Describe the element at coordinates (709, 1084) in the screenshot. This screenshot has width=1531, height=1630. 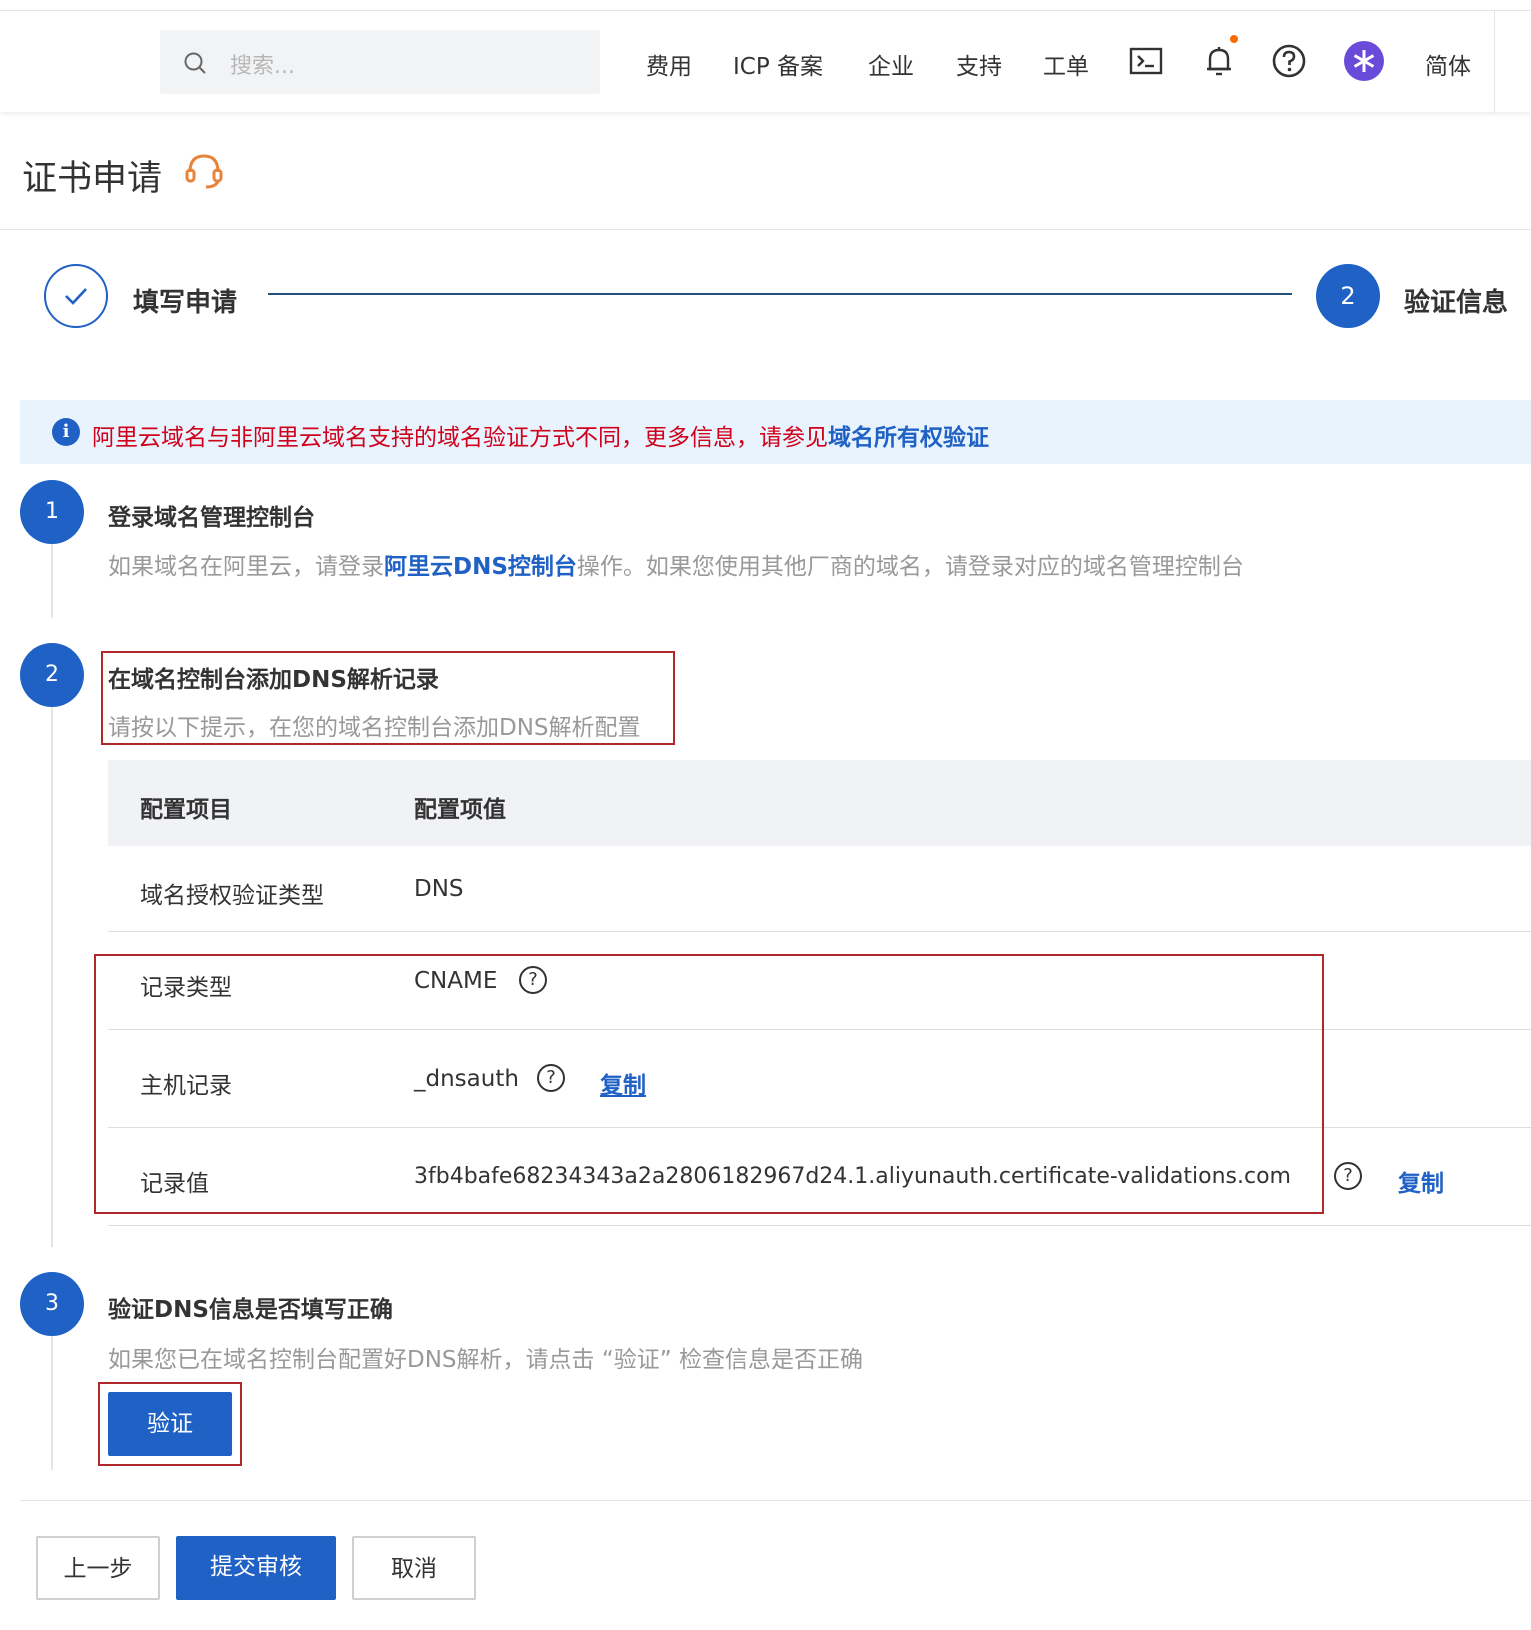
I see `highlight-box-records` at that location.